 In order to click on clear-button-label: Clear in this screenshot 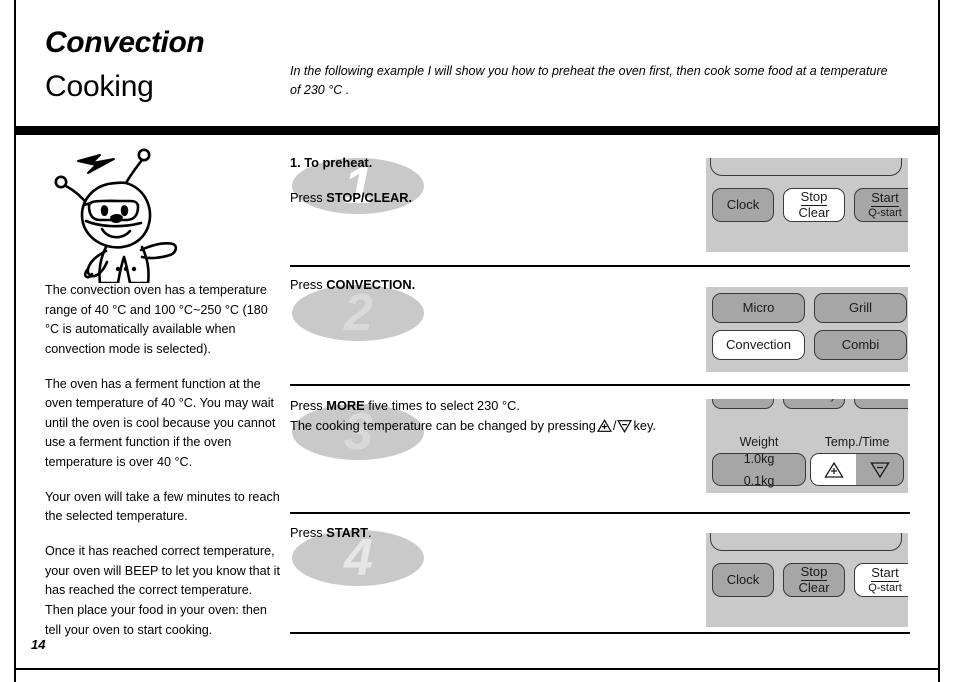, I will do `click(814, 212)`.